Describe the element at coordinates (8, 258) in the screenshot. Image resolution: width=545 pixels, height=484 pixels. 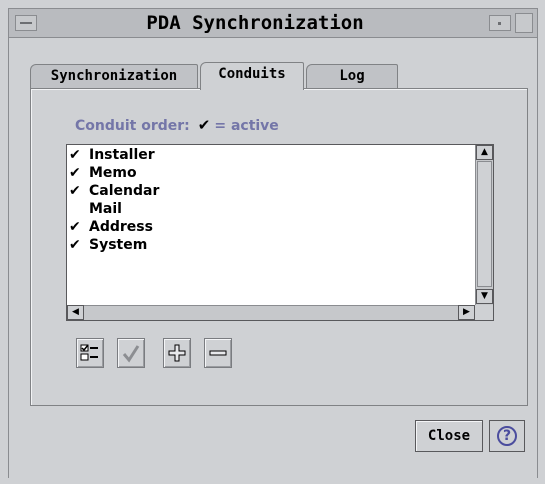
I see `window-border-left` at that location.